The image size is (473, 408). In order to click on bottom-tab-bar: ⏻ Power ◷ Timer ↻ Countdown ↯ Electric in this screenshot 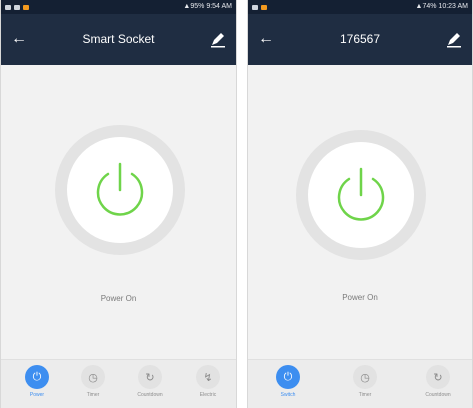, I will do `click(118, 383)`.